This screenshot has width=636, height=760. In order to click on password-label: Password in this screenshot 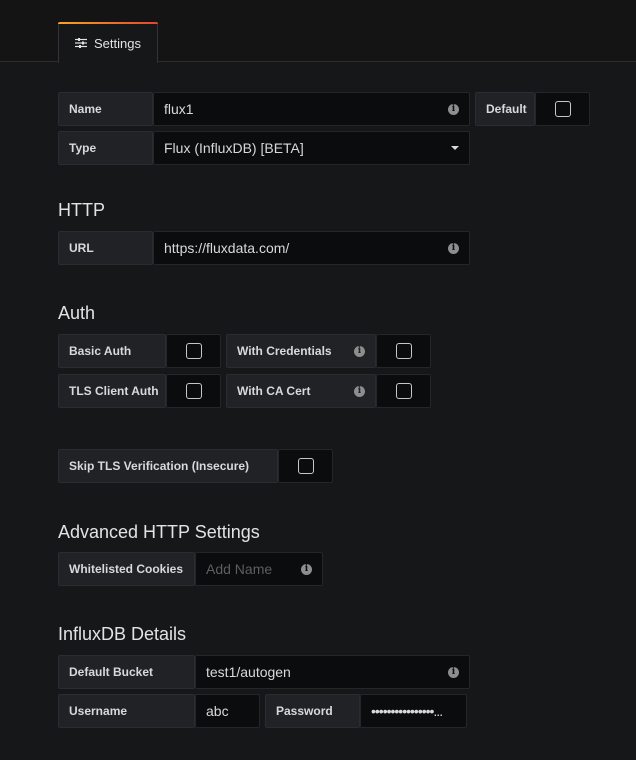, I will do `click(312, 711)`.